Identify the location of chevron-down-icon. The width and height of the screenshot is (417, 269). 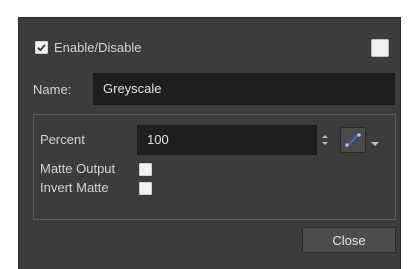
(375, 140).